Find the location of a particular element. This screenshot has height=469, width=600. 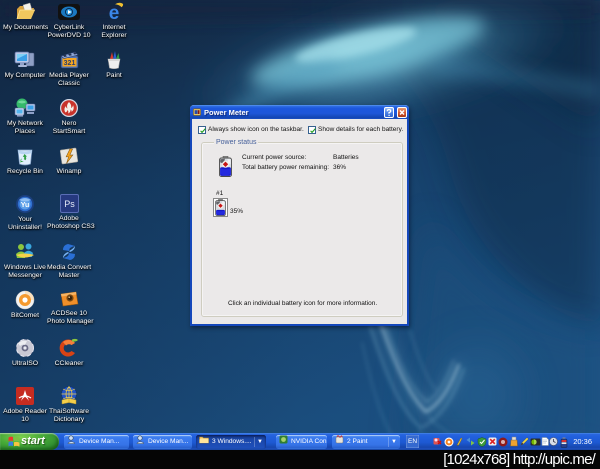

svg-text: e is located at coordinates (114, 12).